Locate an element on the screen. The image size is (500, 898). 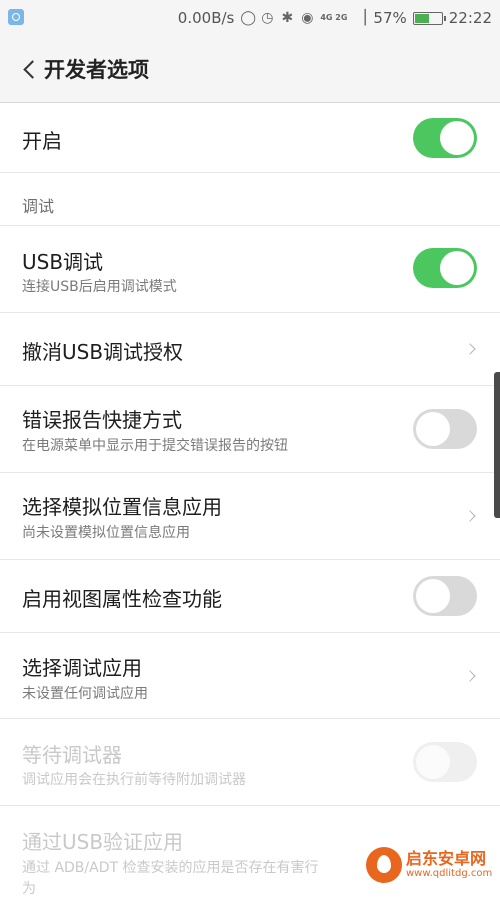
wifi-icon: ◉ is located at coordinates (307, 18).